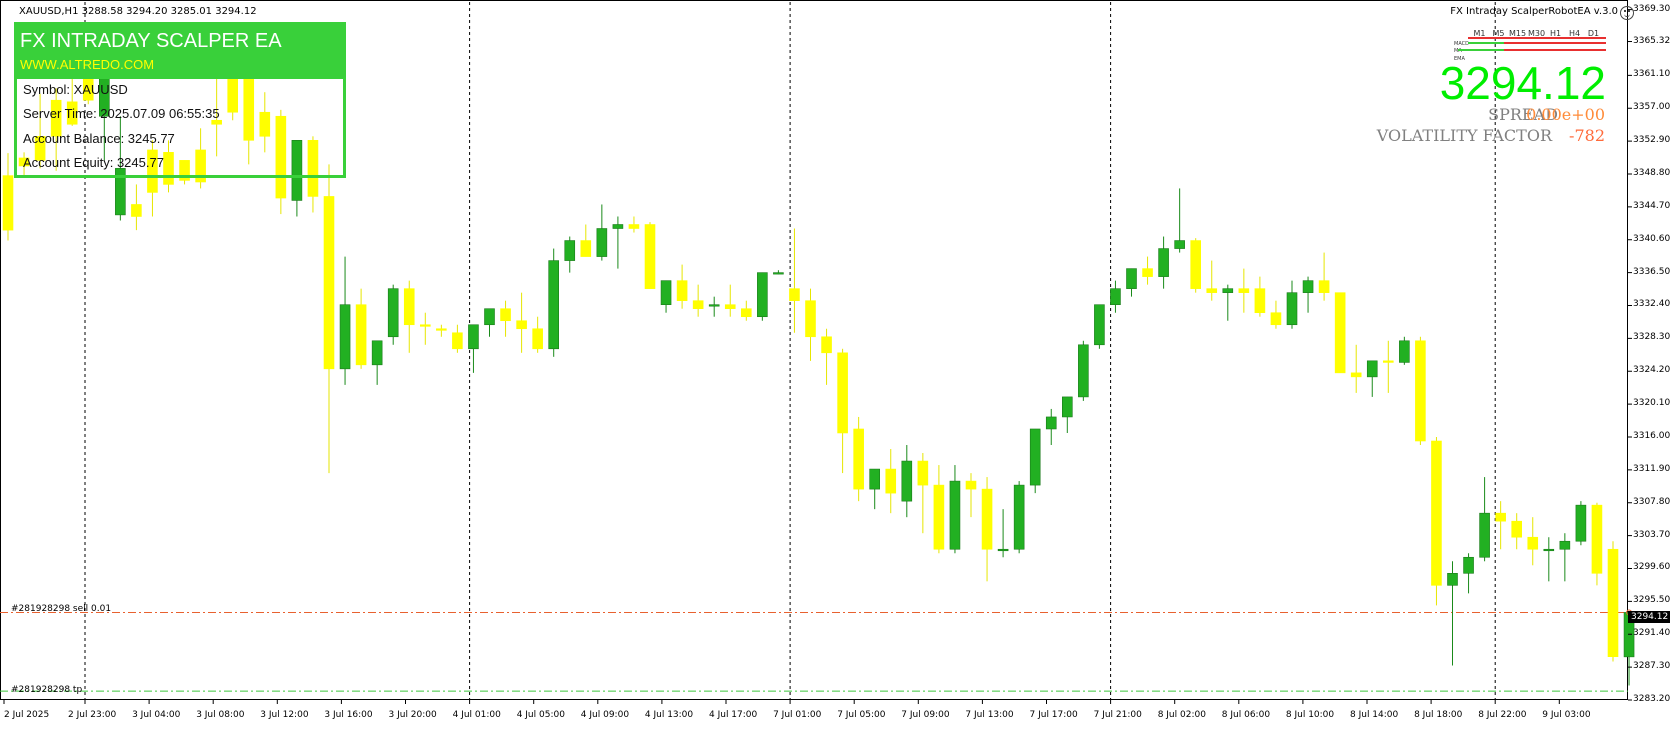 Image resolution: width=1674 pixels, height=729 pixels. What do you see at coordinates (1652, 468) in the screenshot?
I see `y-tick-label: 3311.90` at bounding box center [1652, 468].